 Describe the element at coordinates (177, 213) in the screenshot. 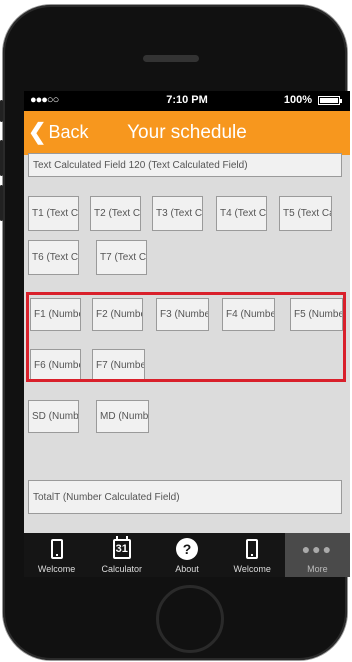

I see `t3-field: T3 (Text Calculated Field)` at that location.